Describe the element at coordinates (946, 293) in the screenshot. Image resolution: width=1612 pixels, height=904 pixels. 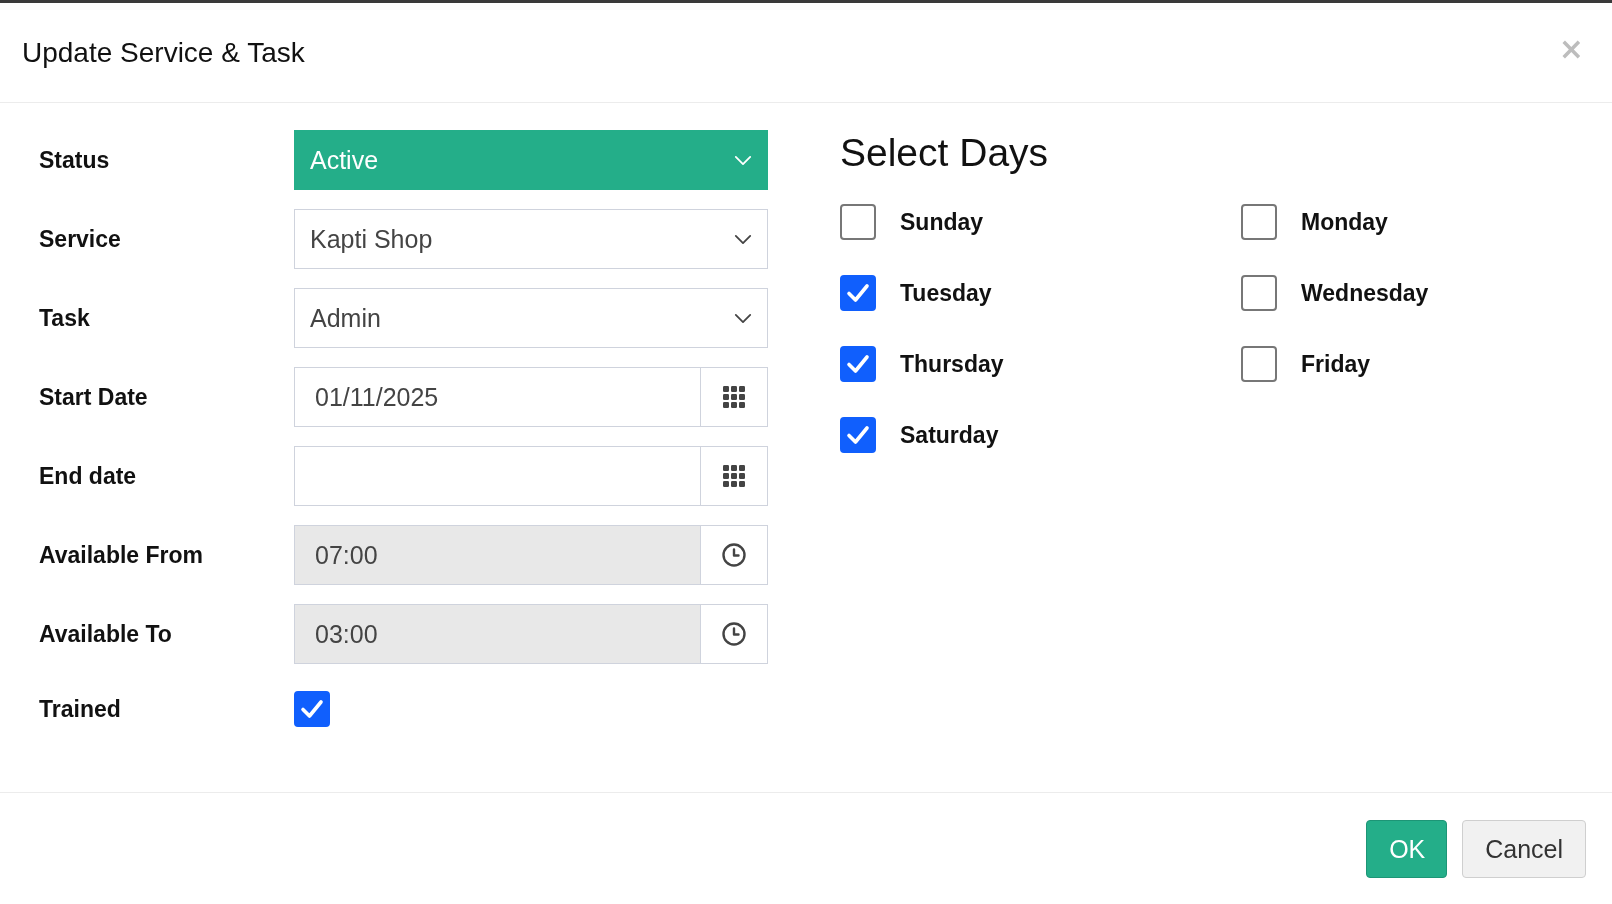
I see `day-label: Tuesday` at that location.